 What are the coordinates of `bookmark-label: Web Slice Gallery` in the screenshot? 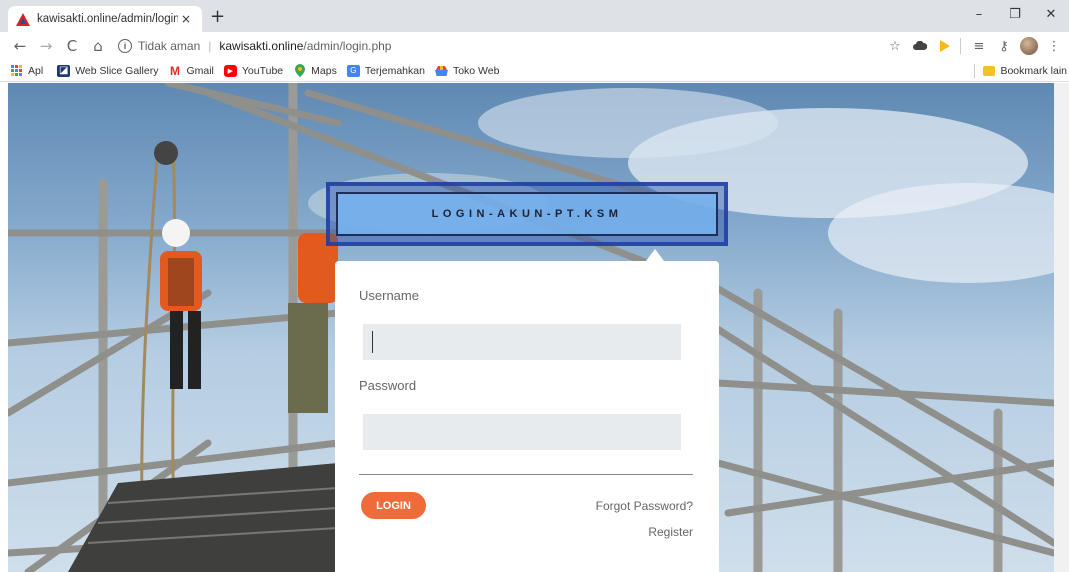 It's located at (117, 70).